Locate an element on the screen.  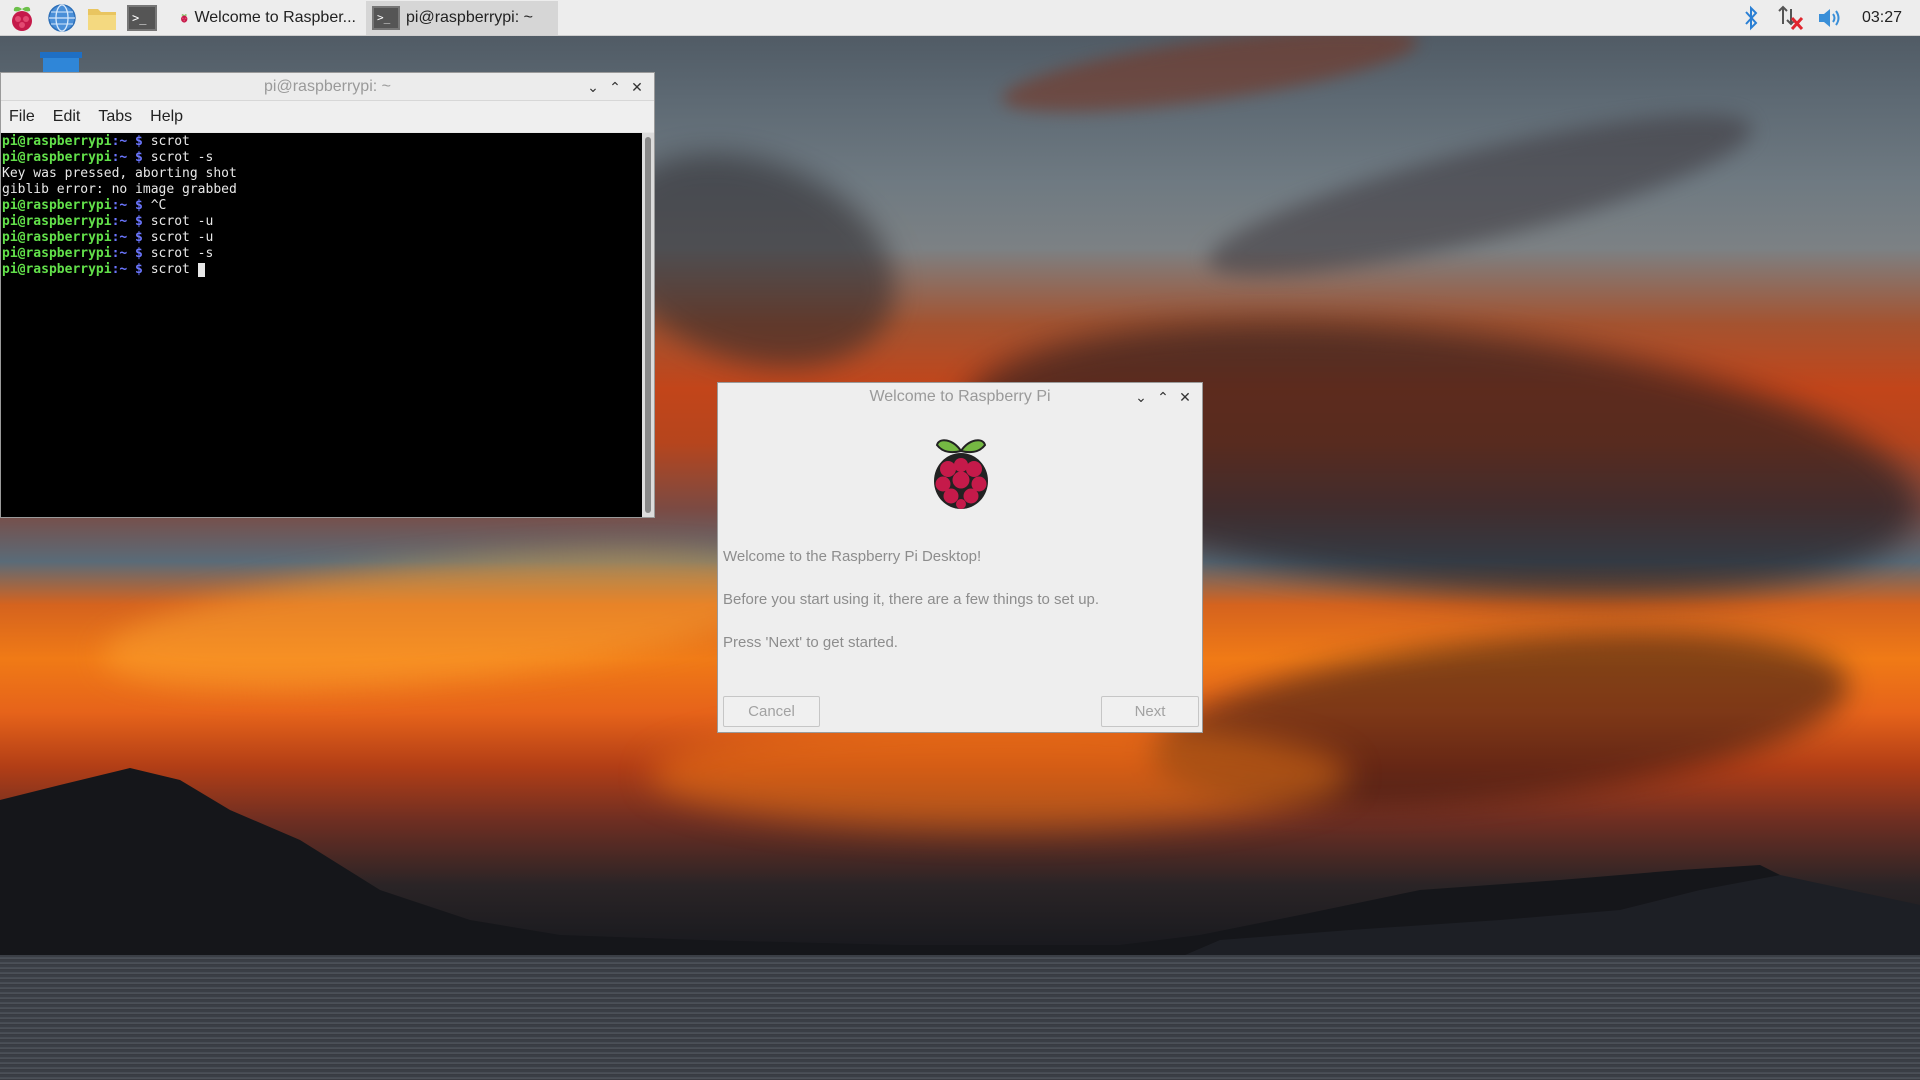
terminal-menubar: File Edit Tabs Help is located at coordinates (327, 116).